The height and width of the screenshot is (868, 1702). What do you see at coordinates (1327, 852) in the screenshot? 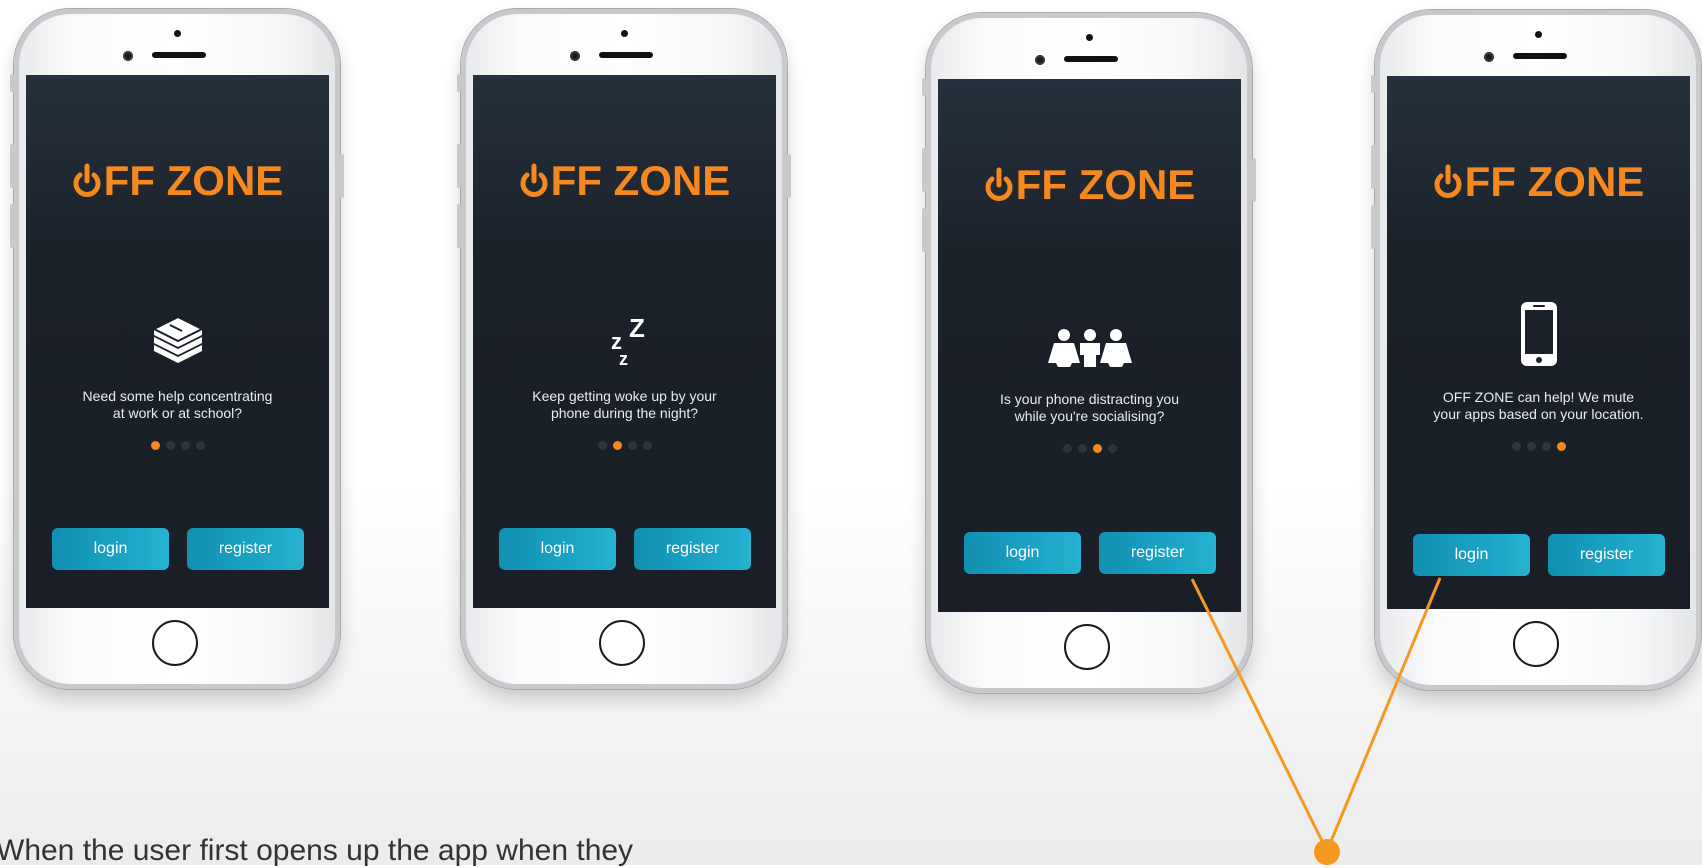
I see `connector-node` at bounding box center [1327, 852].